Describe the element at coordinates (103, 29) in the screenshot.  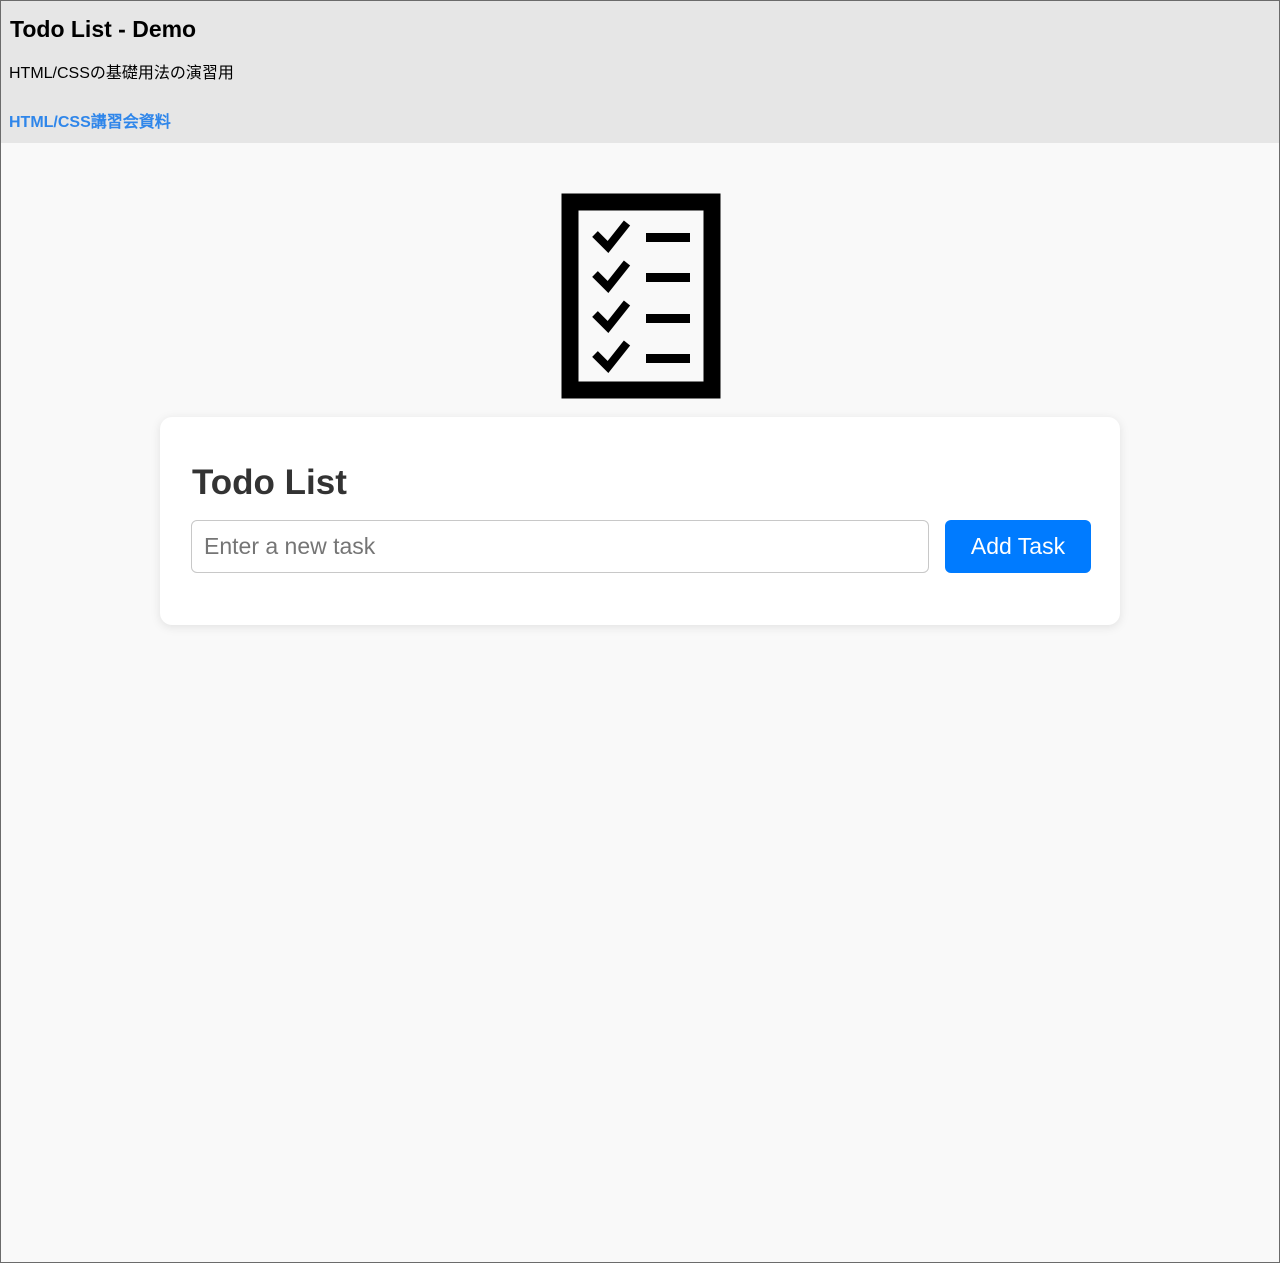
I see `site-title: Todo List - Demo` at that location.